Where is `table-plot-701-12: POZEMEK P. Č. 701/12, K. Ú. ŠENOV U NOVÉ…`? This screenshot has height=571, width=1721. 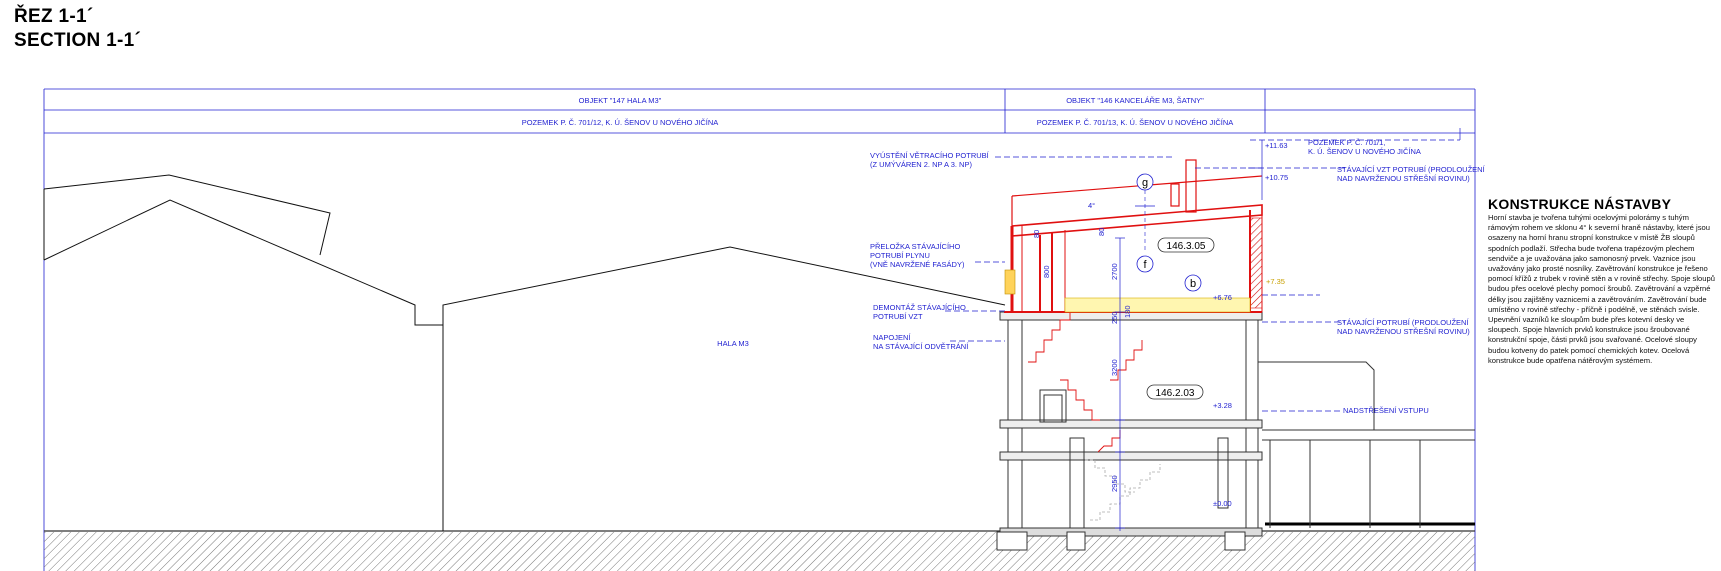 table-plot-701-12: POZEMEK P. Č. 701/12, K. Ú. ŠENOV U NOVÉ… is located at coordinates (620, 122).